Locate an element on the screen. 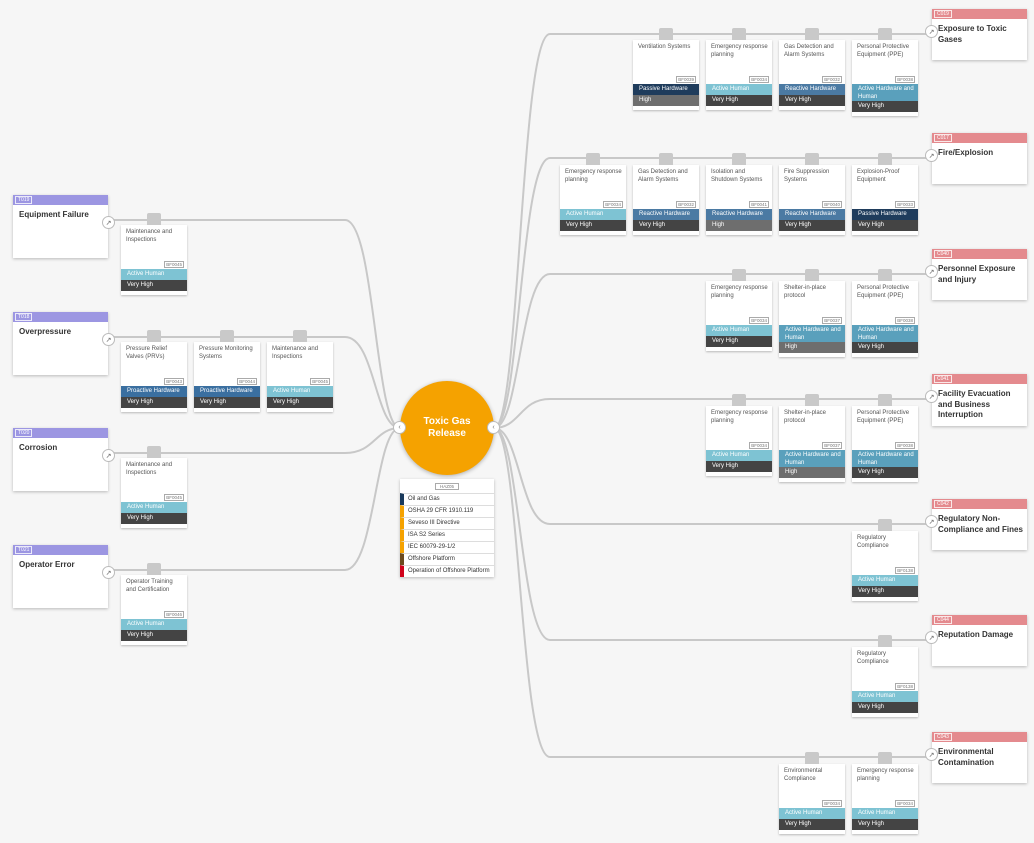  barrier-effectiveness: High is located at coordinates (739, 225).